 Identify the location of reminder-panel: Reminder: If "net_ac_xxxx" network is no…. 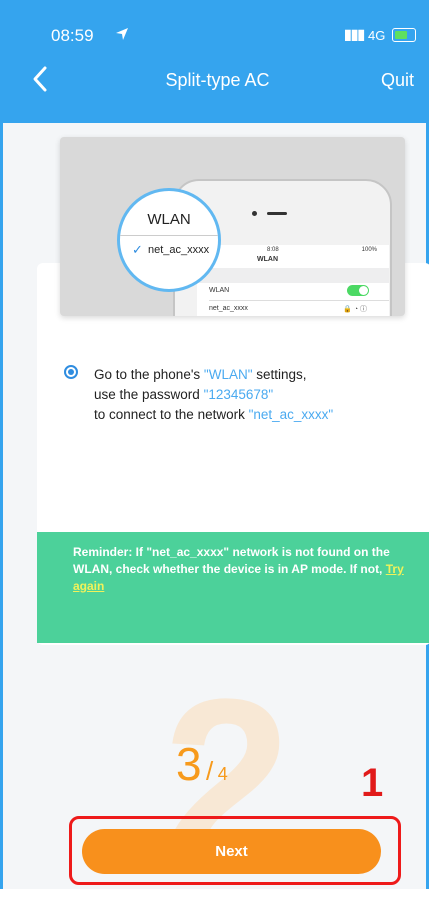
(233, 587).